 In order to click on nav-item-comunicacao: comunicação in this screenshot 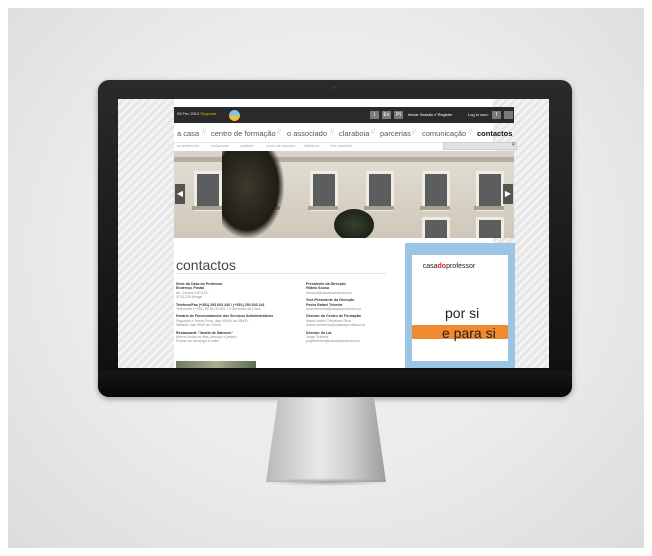, I will do `click(444, 133)`.